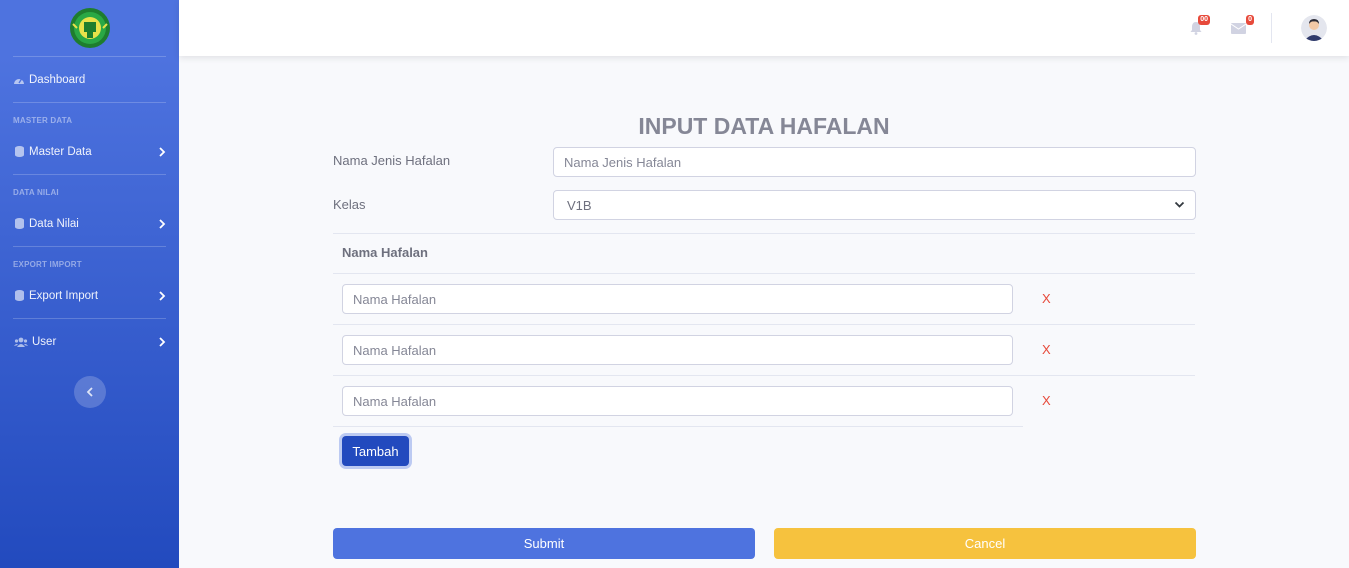 The height and width of the screenshot is (568, 1349). Describe the element at coordinates (874, 205) in the screenshot. I see `kelas-select: V1B` at that location.